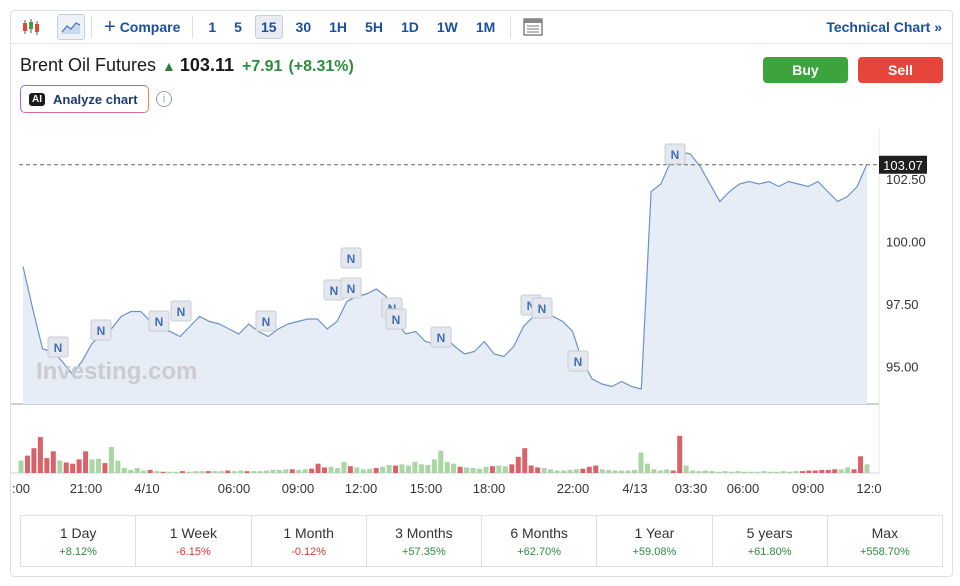 Image resolution: width=960 pixels, height=586 pixels. Describe the element at coordinates (361, 488) in the screenshot. I see `x-tick-label: 12:00` at that location.